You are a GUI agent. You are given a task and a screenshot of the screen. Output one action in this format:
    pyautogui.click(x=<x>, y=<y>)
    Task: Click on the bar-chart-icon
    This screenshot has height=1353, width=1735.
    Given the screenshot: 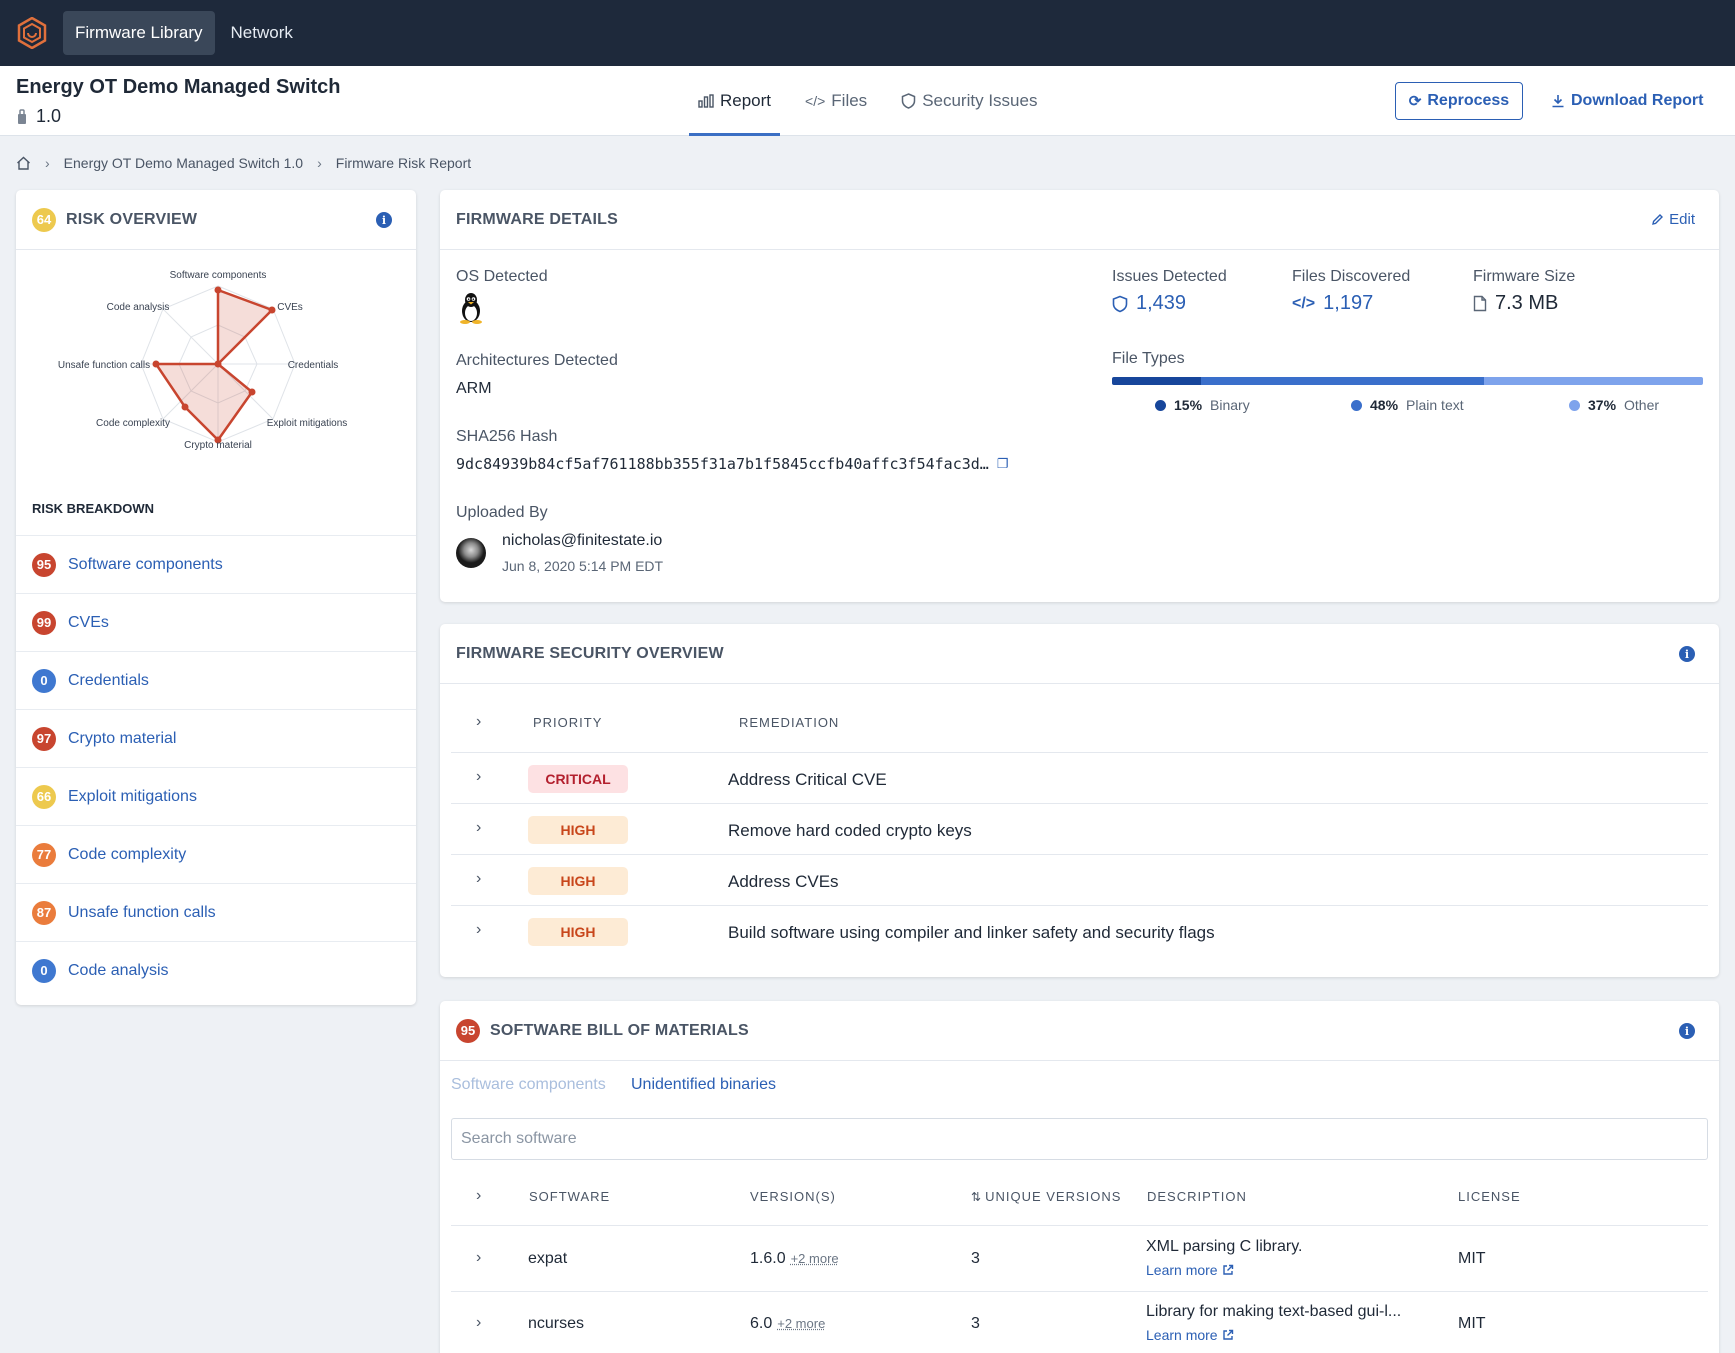 What is the action you would take?
    pyautogui.click(x=706, y=101)
    